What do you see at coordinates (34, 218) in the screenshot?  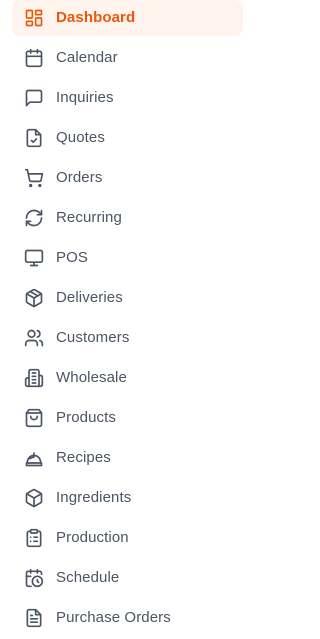 I see `refresh-icon` at bounding box center [34, 218].